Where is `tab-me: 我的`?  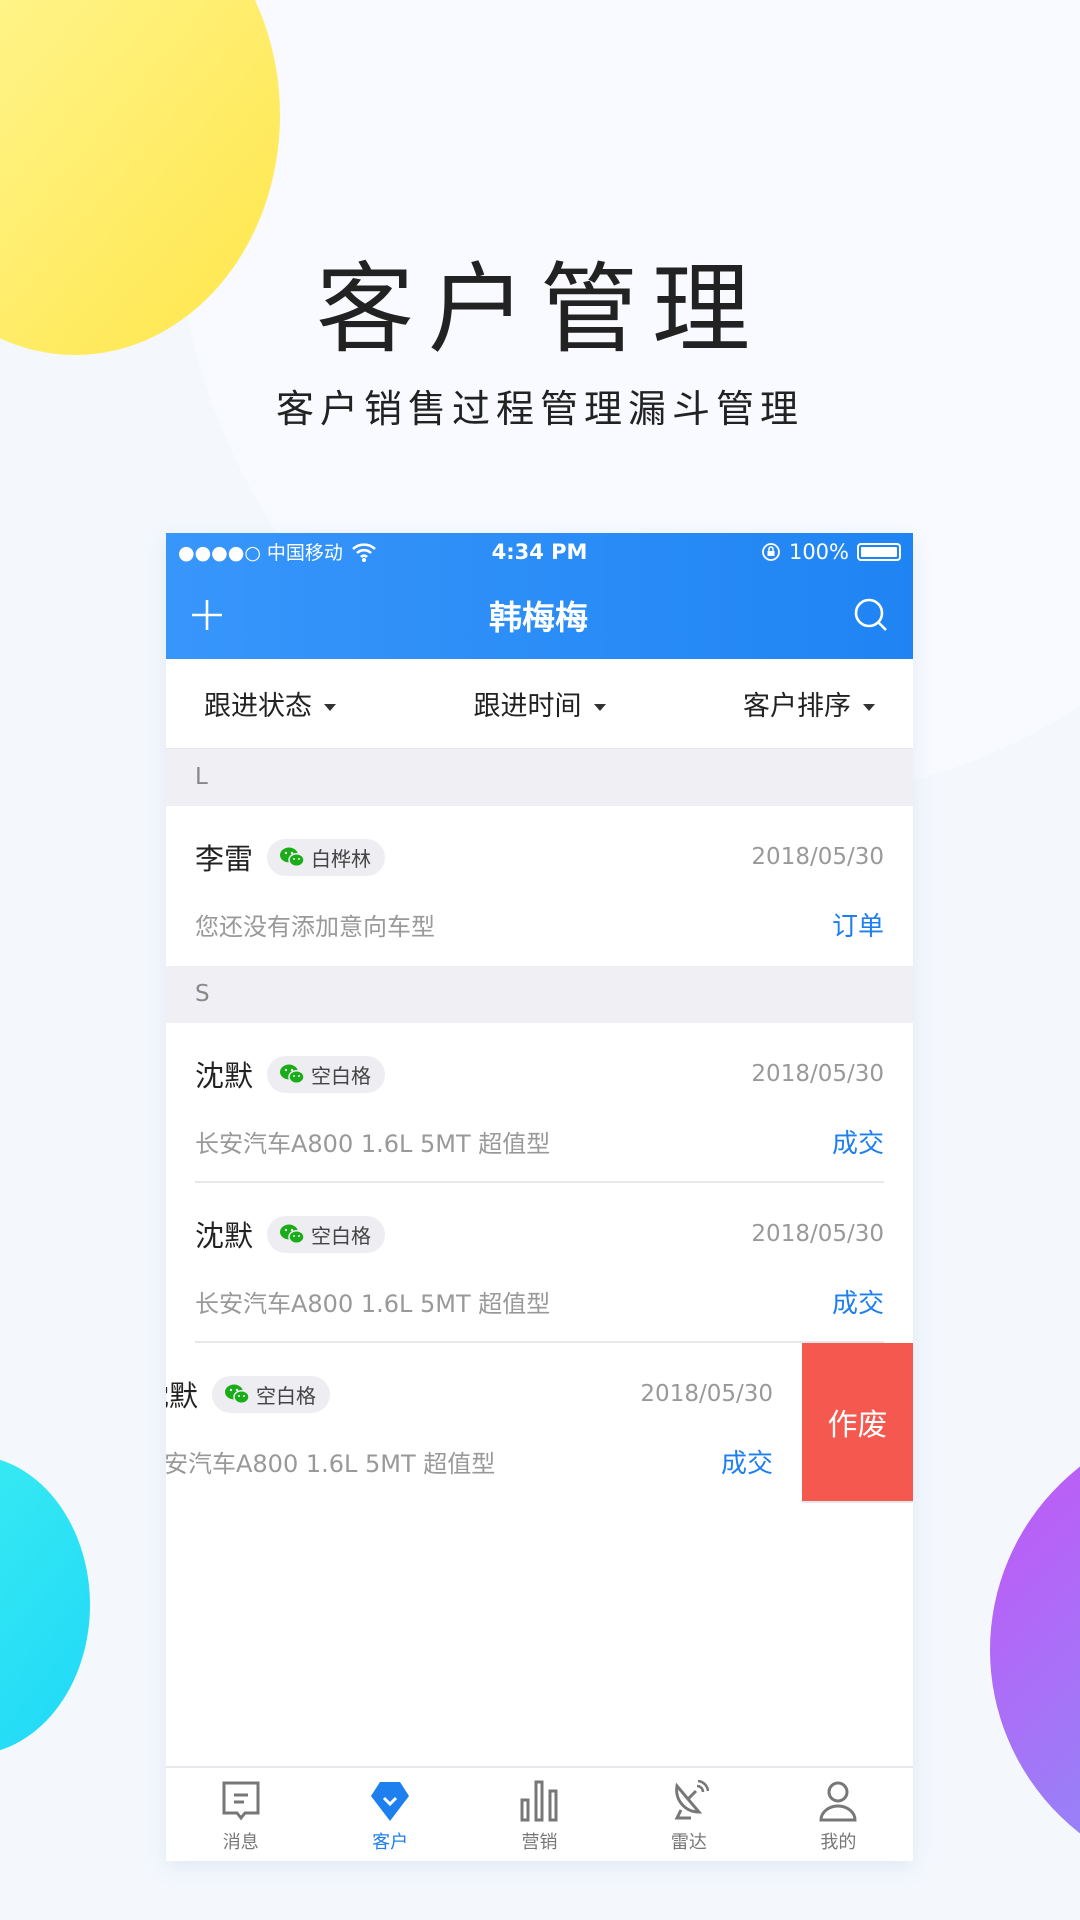 tab-me: 我的 is located at coordinates (838, 1814).